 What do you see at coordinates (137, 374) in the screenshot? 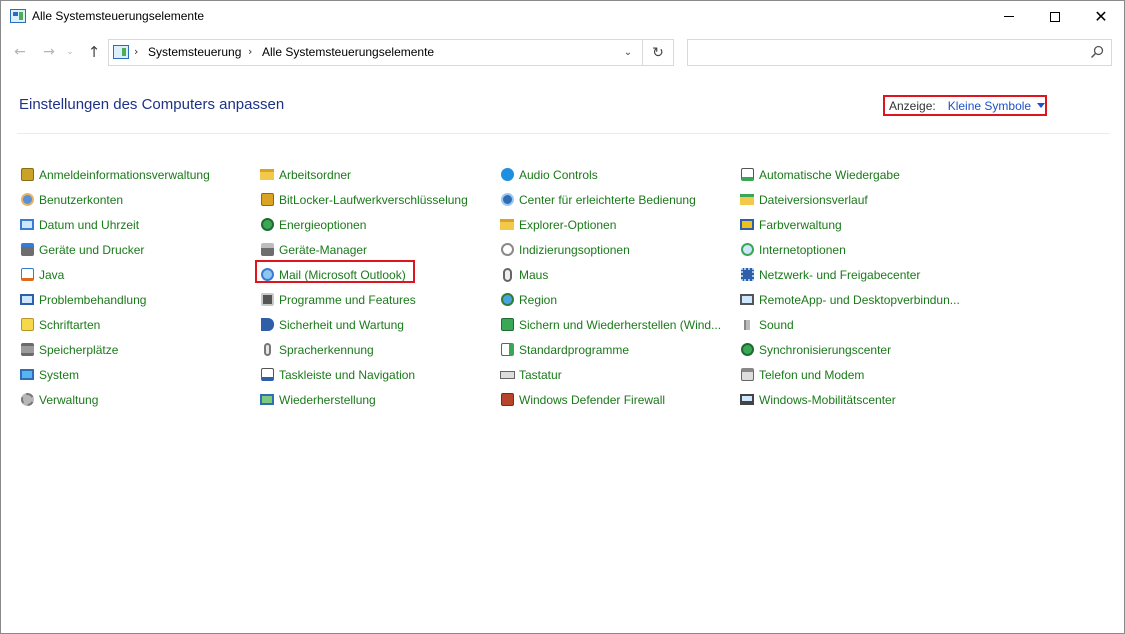
I see `item-system: System` at bounding box center [137, 374].